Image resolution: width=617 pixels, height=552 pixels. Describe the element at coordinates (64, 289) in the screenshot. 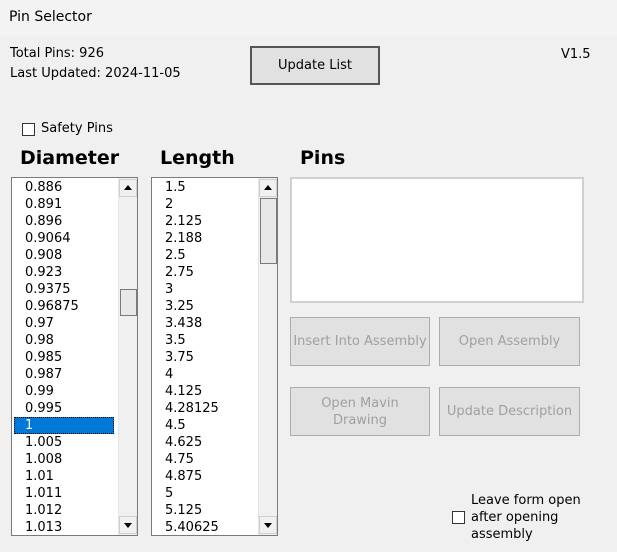

I see `list-item: 0.9375` at that location.